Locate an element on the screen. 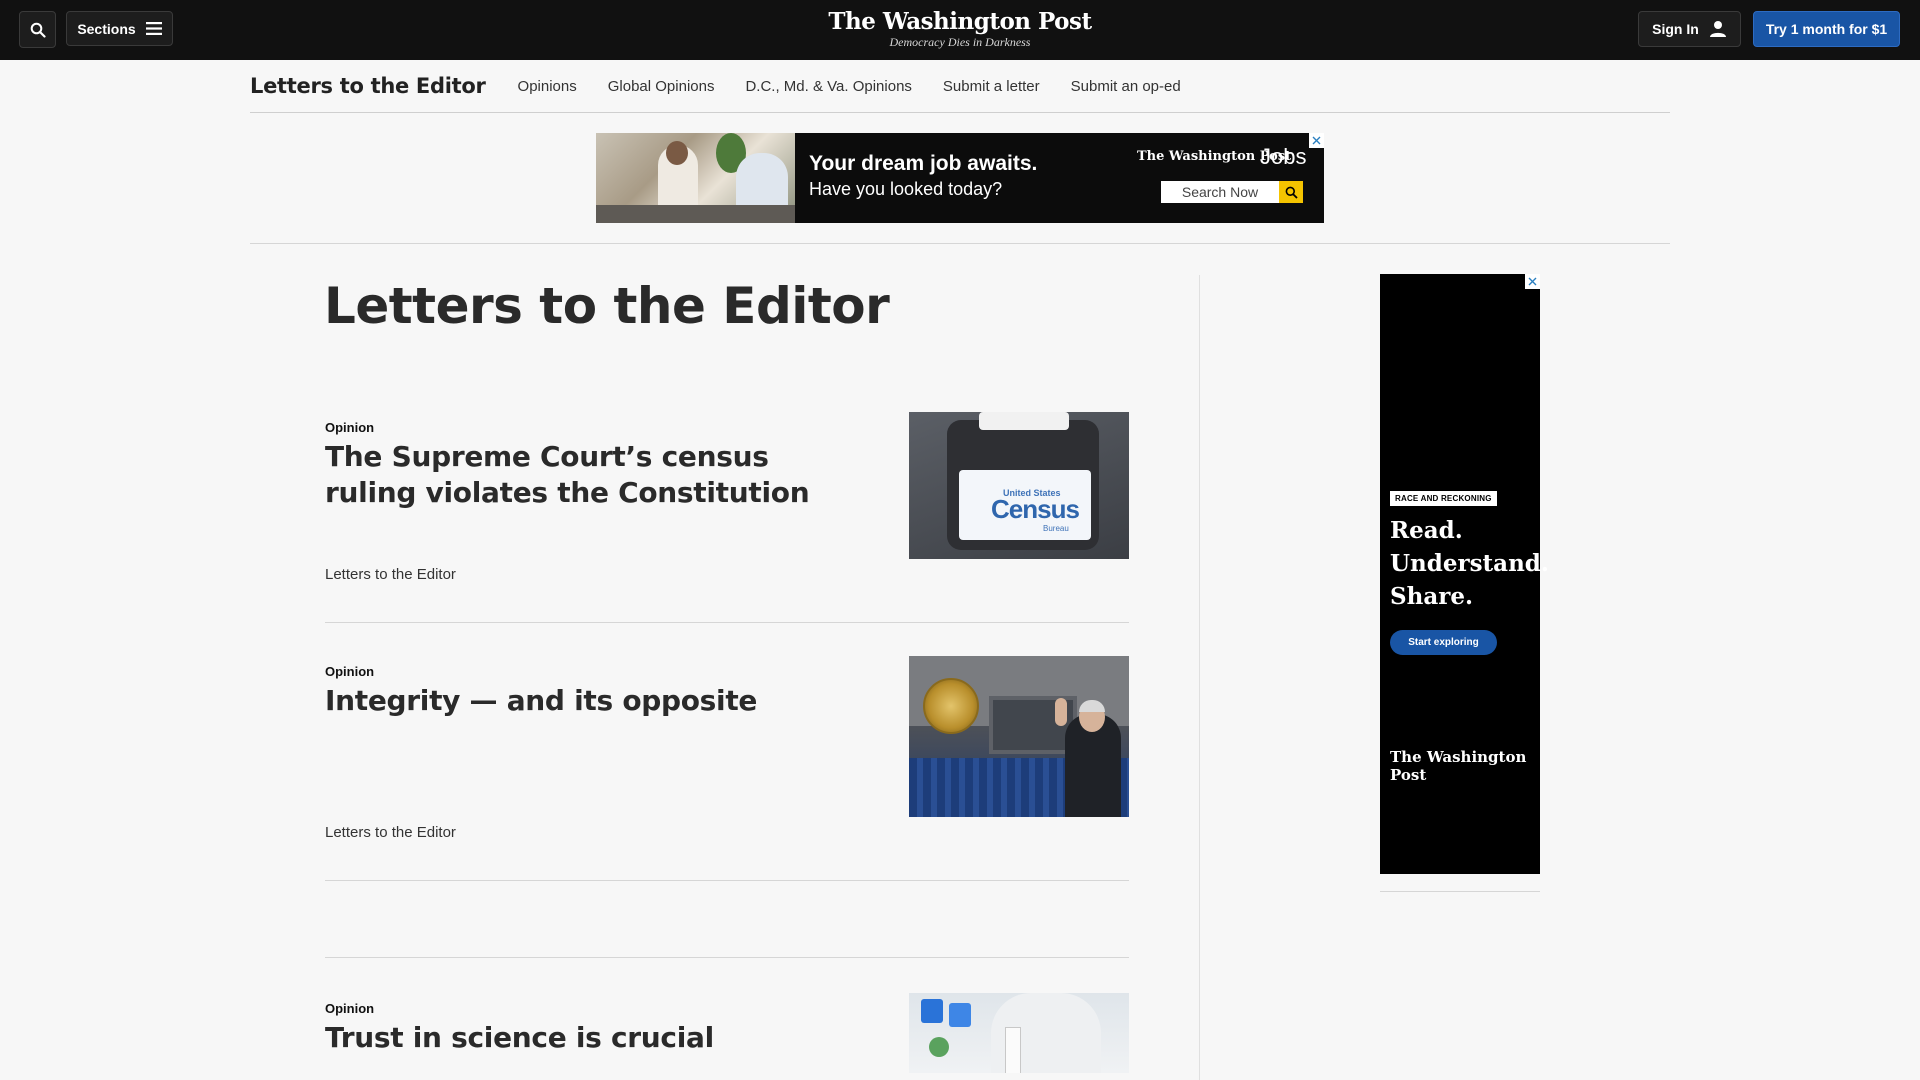  sections-menu-button: Sections is located at coordinates (119, 28).